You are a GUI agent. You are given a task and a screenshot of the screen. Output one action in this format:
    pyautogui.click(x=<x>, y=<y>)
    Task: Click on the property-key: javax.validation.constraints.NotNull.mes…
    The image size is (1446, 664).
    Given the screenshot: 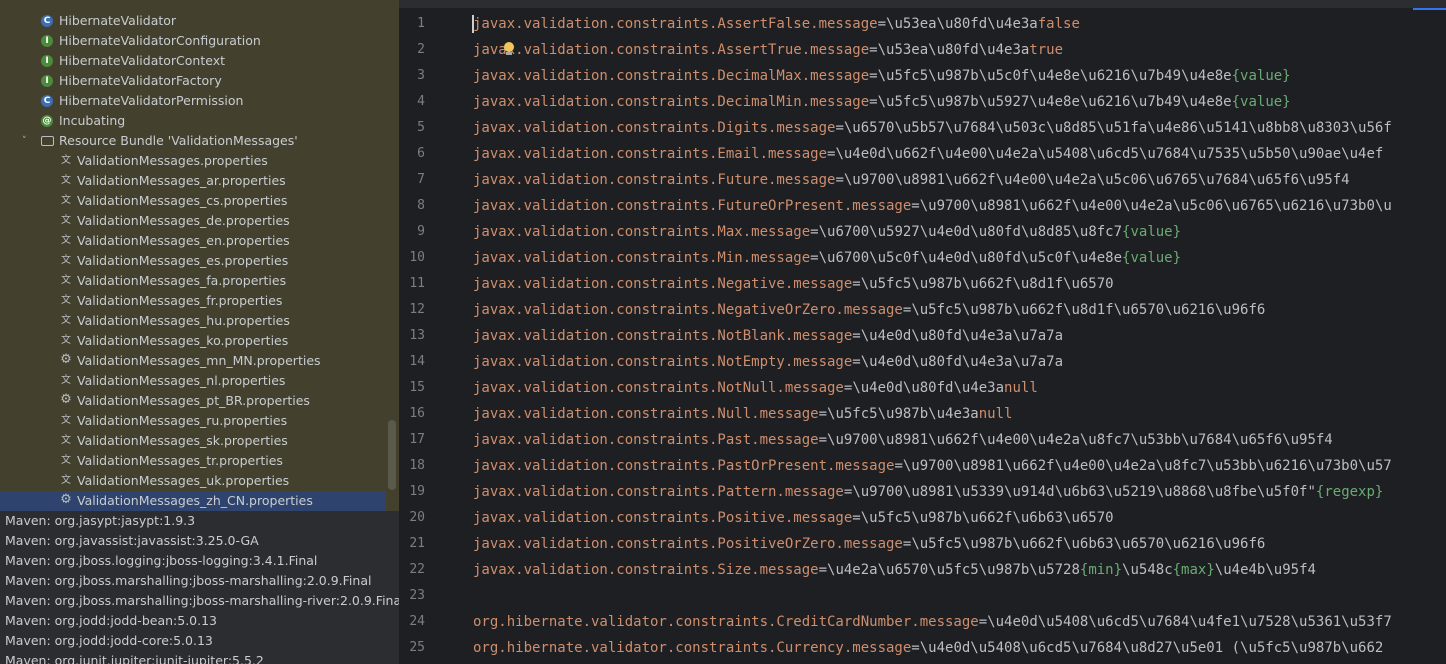 What is the action you would take?
    pyautogui.click(x=658, y=388)
    